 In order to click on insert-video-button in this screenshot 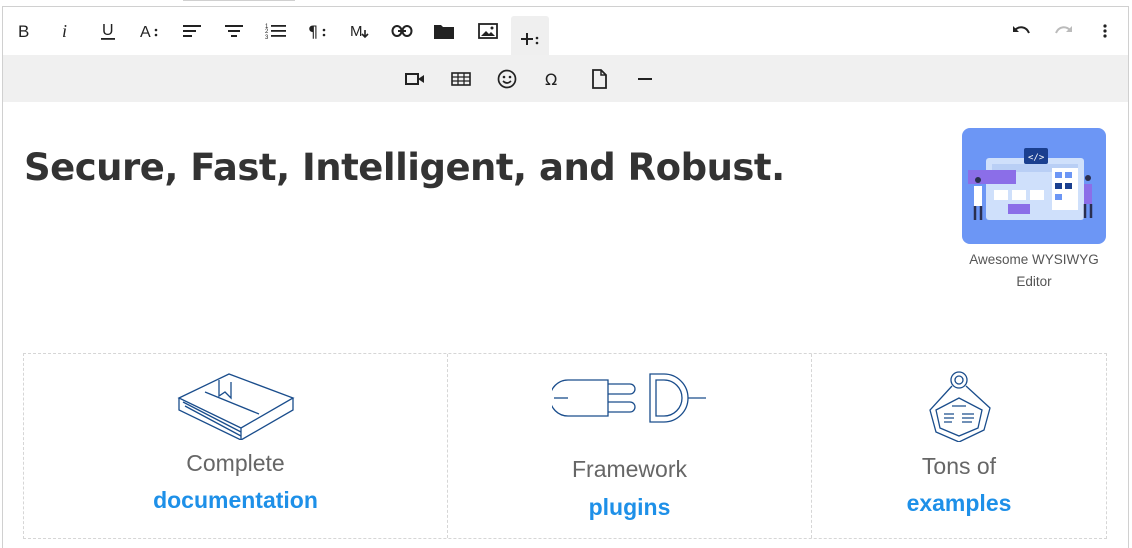, I will do `click(415, 79)`.